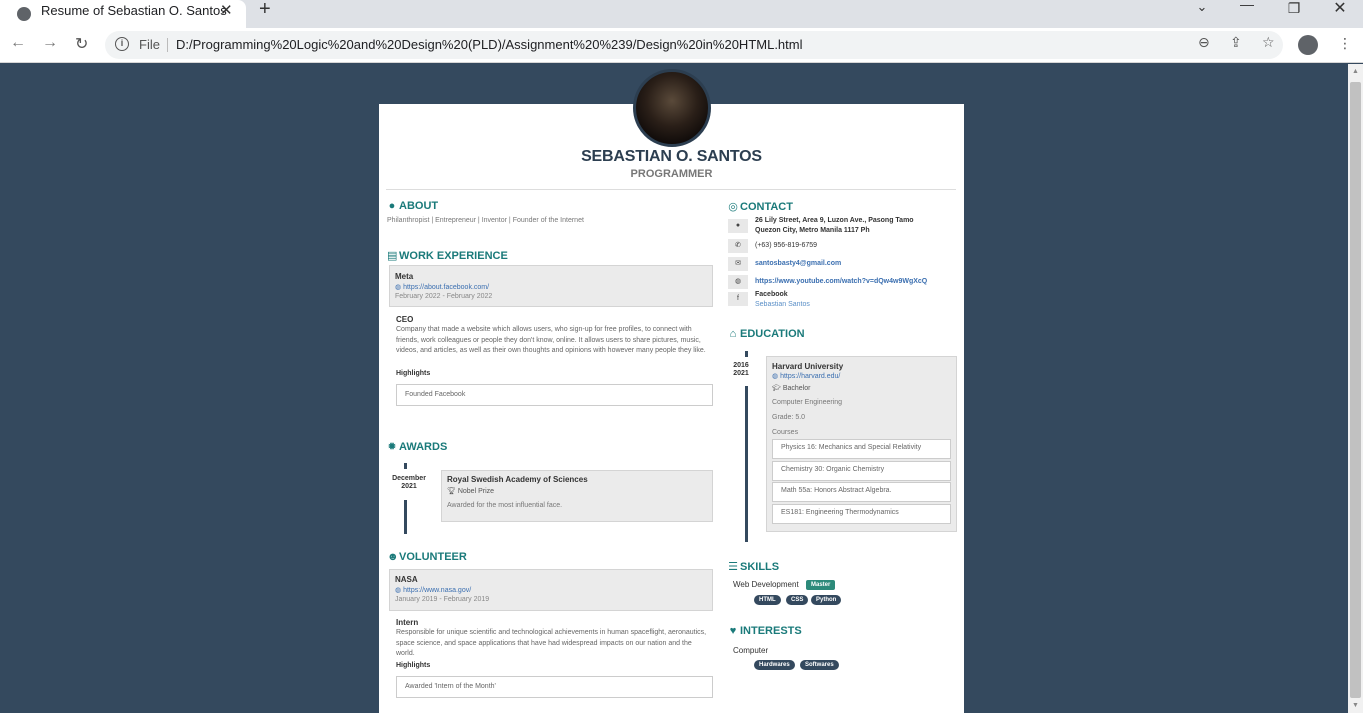 This screenshot has width=1363, height=713. What do you see at coordinates (405, 319) in the screenshot?
I see `work-position: CEO` at bounding box center [405, 319].